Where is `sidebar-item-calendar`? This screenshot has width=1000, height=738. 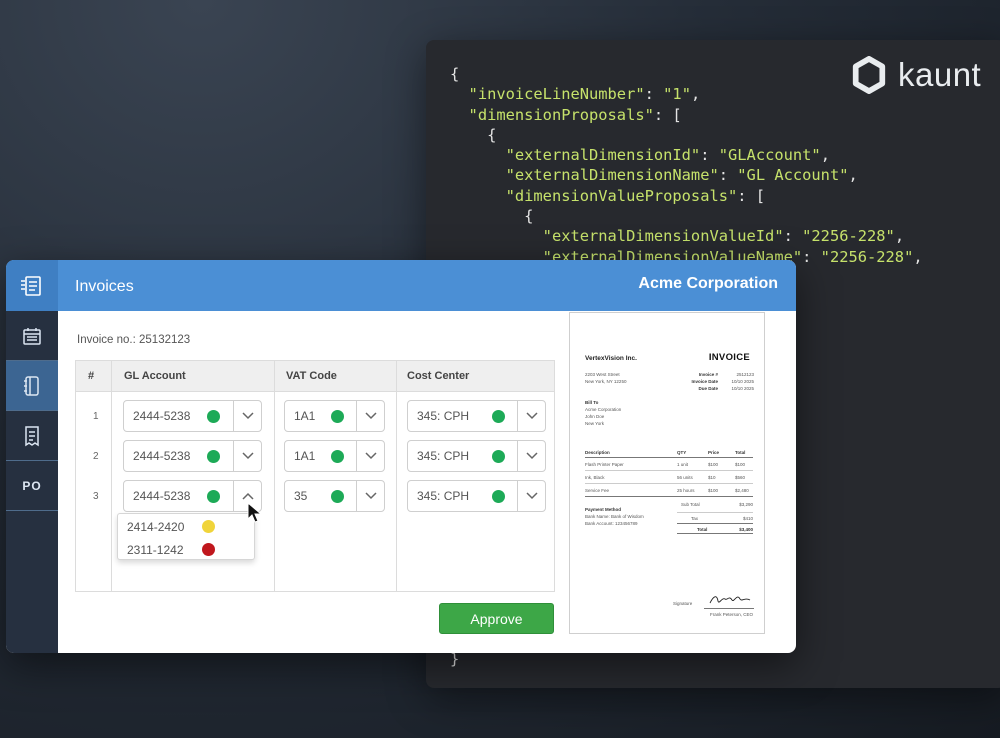
sidebar-item-calendar is located at coordinates (32, 336).